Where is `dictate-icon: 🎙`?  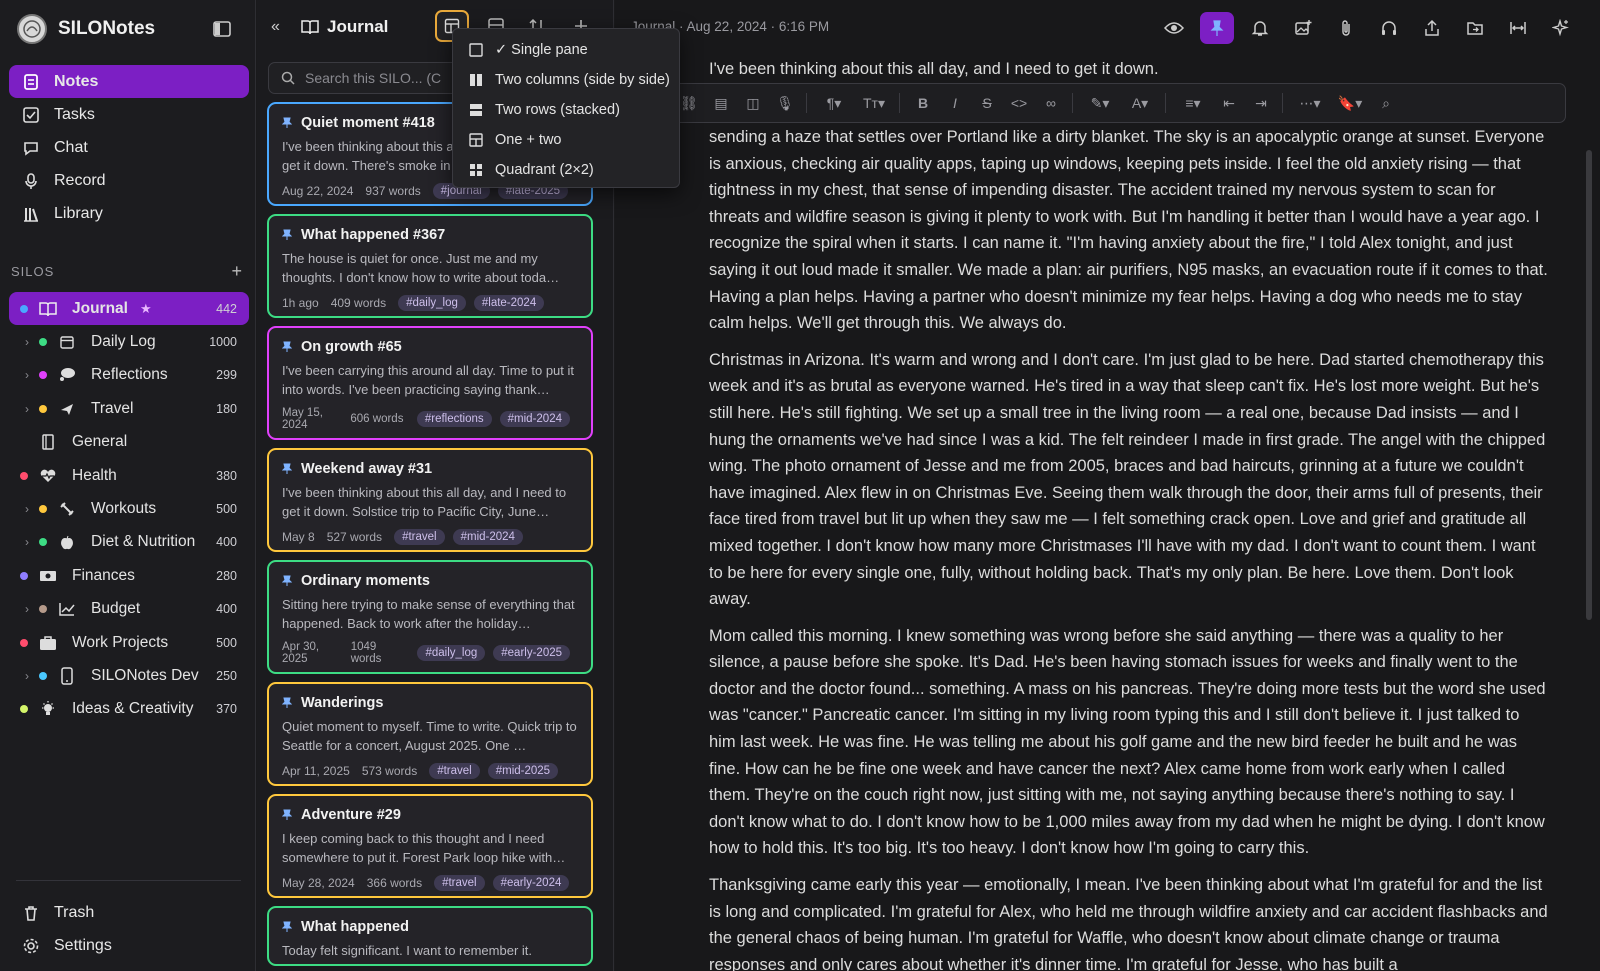 dictate-icon: 🎙 is located at coordinates (785, 103).